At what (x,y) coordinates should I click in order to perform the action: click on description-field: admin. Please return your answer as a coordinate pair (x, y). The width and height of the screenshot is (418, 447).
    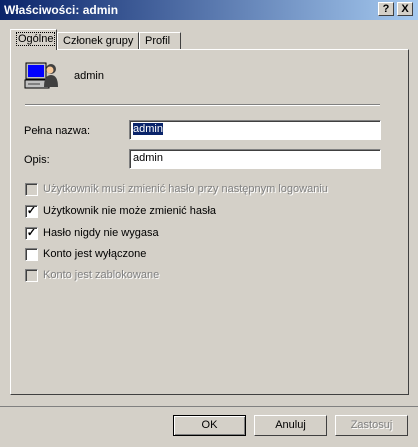
    Looking at the image, I should click on (255, 159).